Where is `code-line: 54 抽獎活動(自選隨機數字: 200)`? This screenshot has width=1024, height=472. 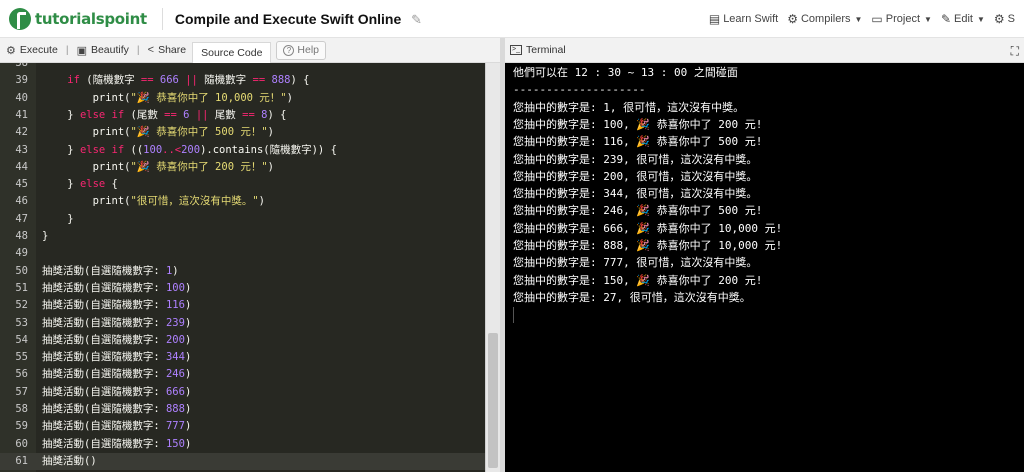
code-line: 54 抽獎活動(自選隨機數字: 200) is located at coordinates (242, 340).